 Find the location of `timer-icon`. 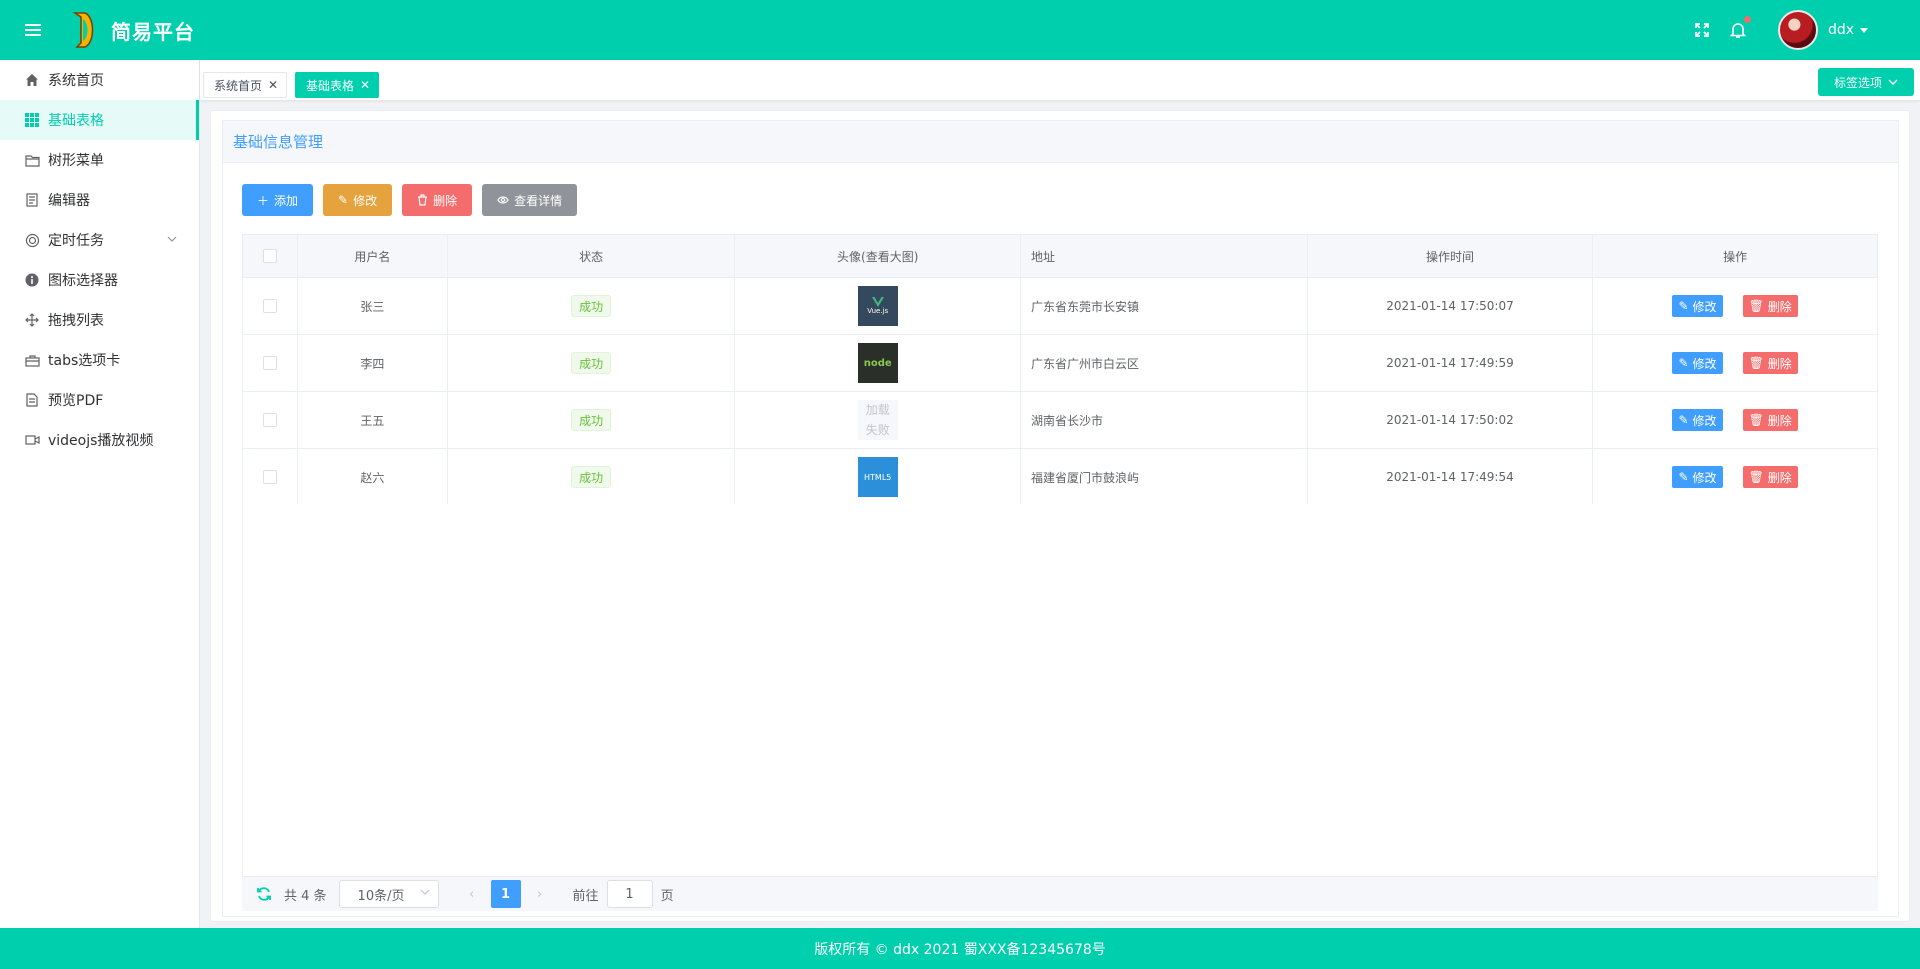

timer-icon is located at coordinates (32, 240).